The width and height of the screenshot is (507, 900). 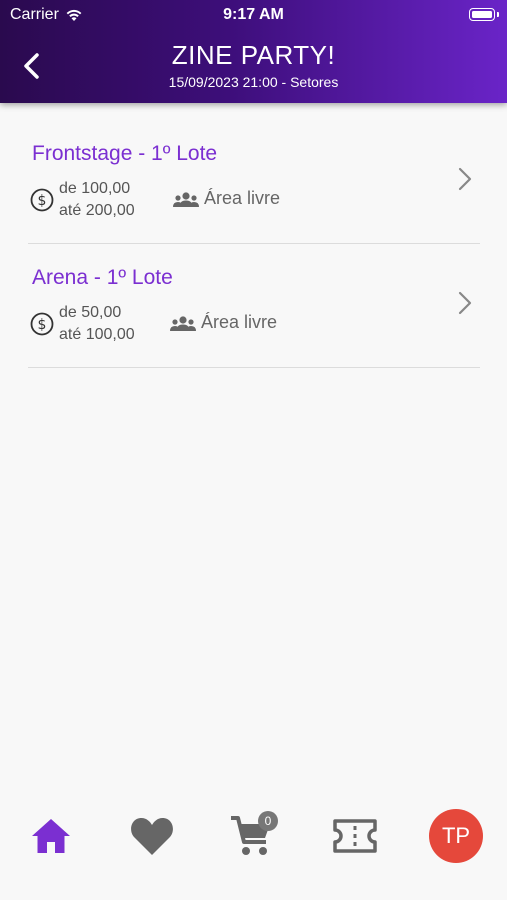 I want to click on battery-tip, so click(x=498, y=14).